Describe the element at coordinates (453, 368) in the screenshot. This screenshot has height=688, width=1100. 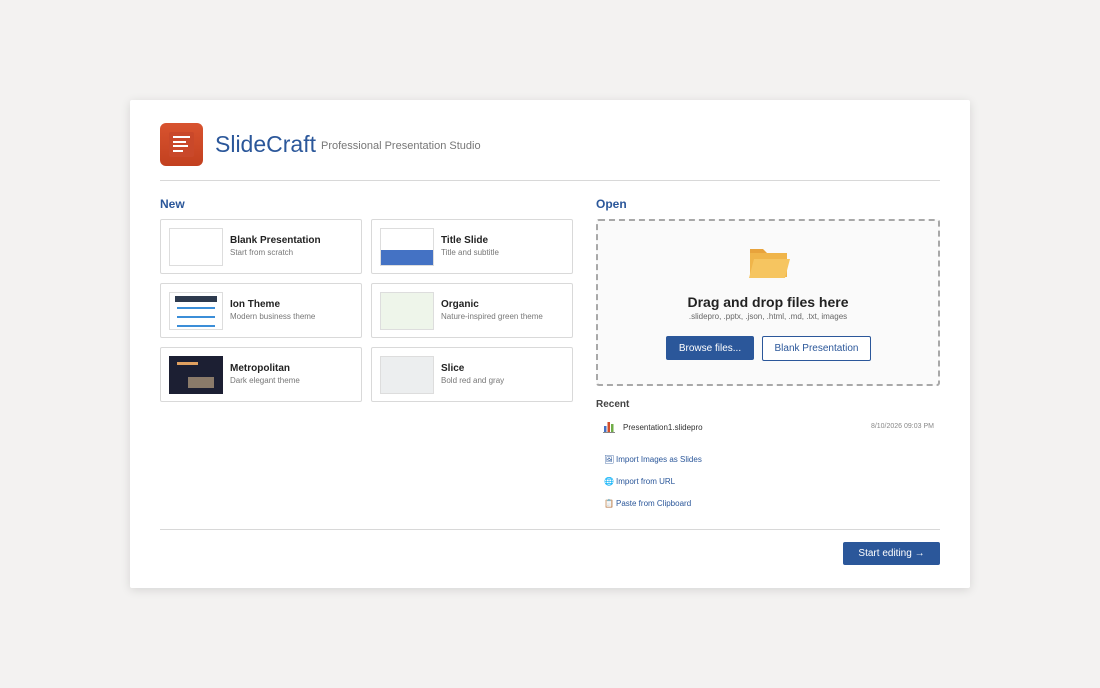
I see `template-title: Slice` at that location.